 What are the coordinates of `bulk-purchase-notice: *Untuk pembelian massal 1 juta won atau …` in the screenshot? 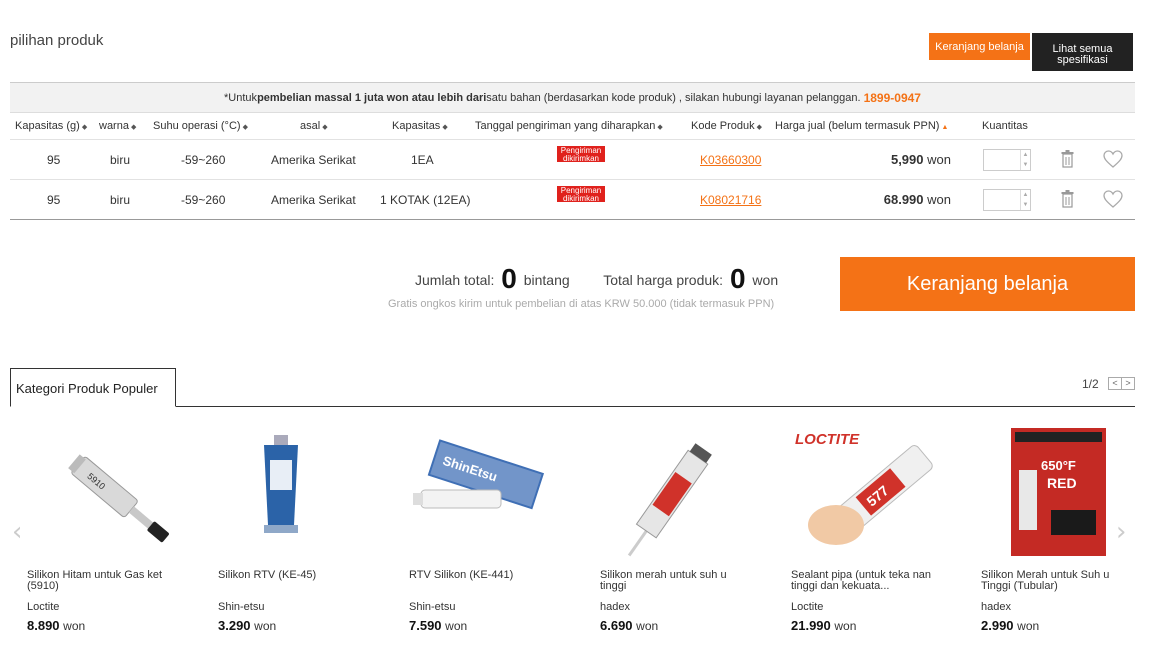 It's located at (572, 97).